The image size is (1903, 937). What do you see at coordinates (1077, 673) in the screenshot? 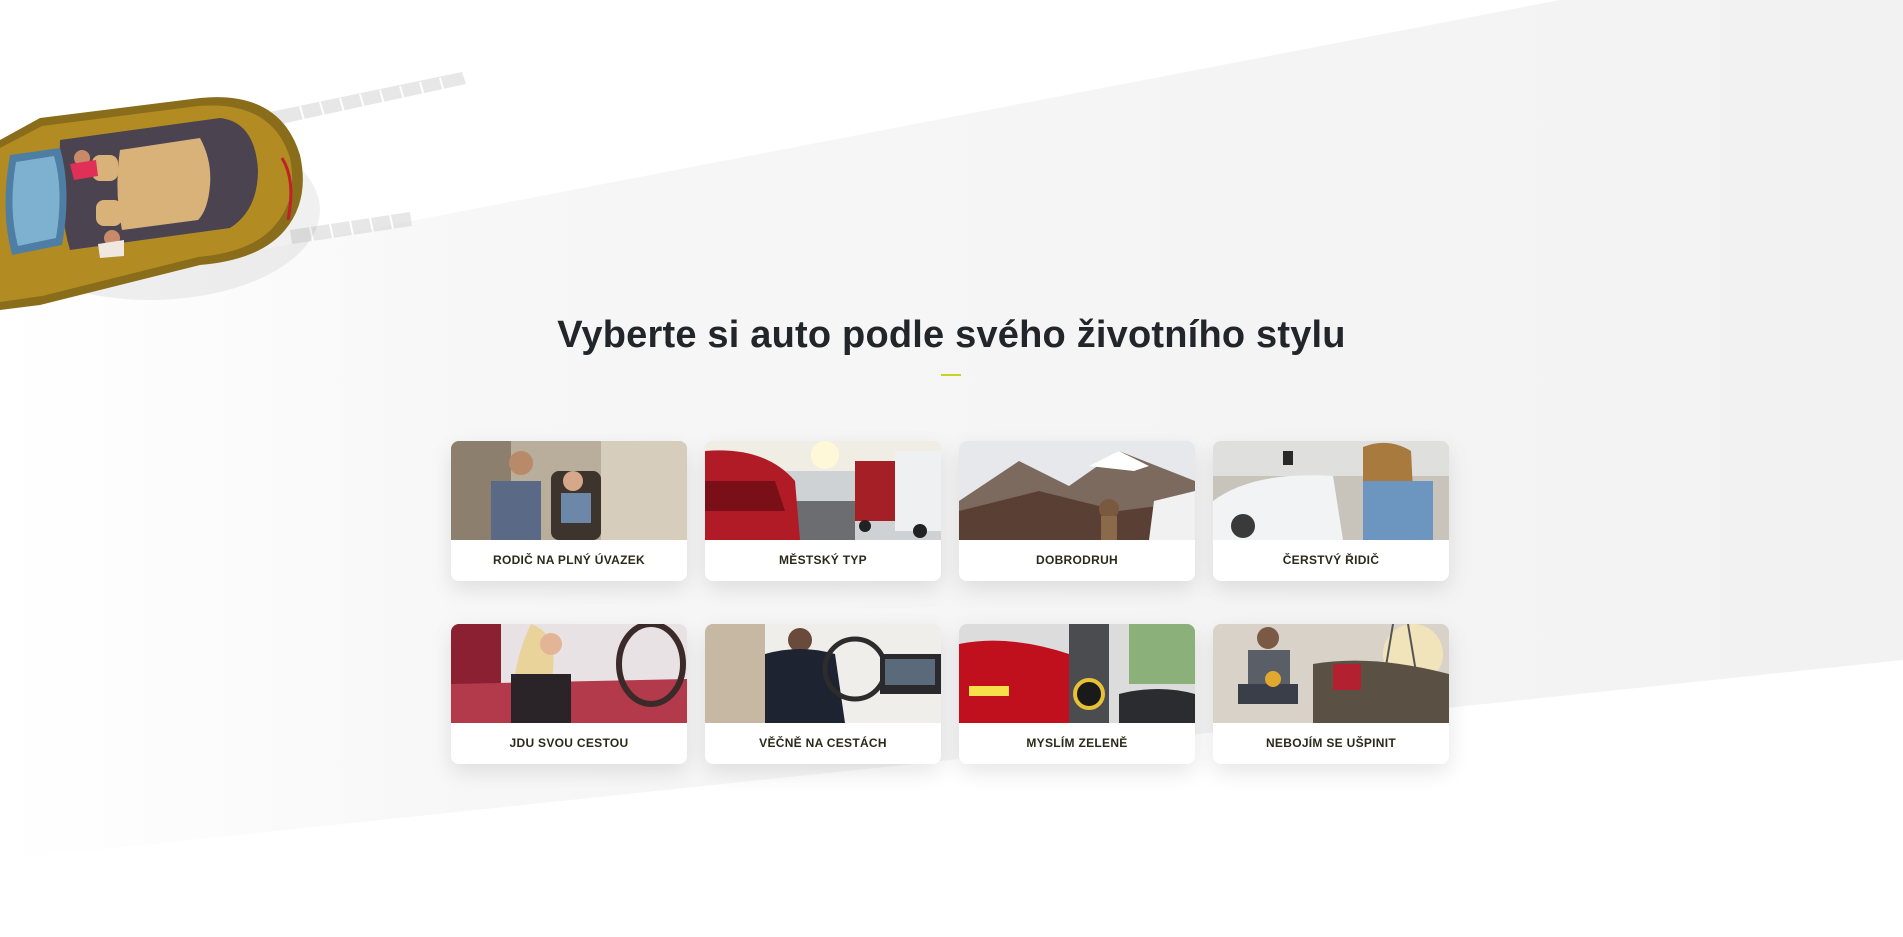
I see `electric-car-charging-photo` at bounding box center [1077, 673].